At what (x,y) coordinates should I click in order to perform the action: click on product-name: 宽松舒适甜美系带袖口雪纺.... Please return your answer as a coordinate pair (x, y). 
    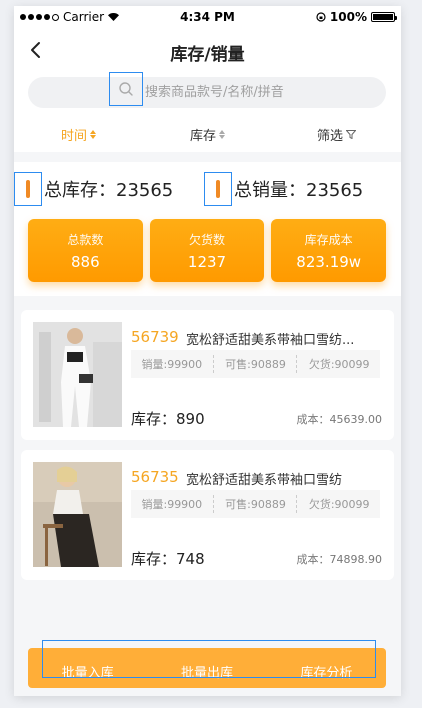
    Looking at the image, I should click on (270, 340).